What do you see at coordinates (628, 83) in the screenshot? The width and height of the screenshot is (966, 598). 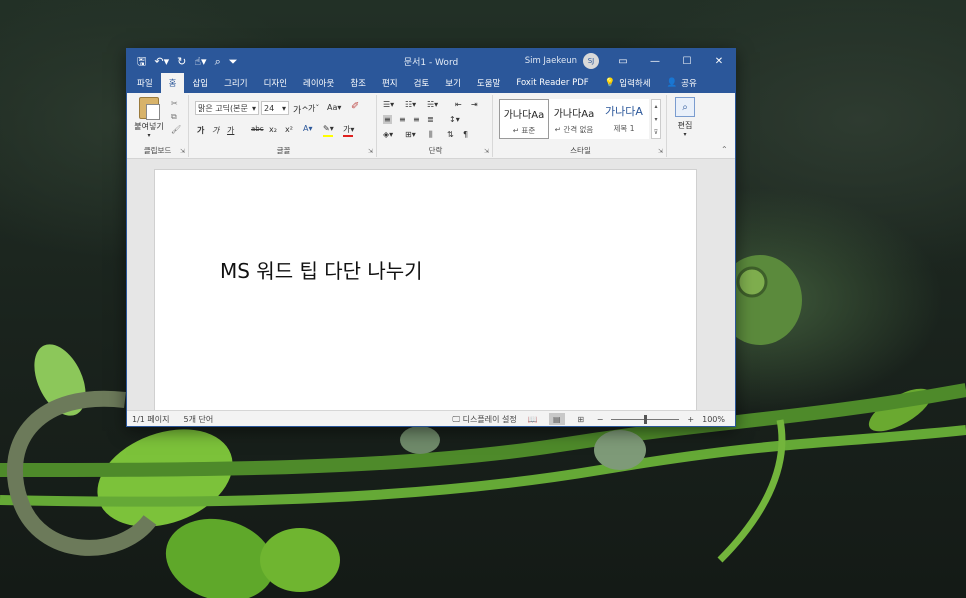 I see `tell-me-search: 💡 입력하세` at bounding box center [628, 83].